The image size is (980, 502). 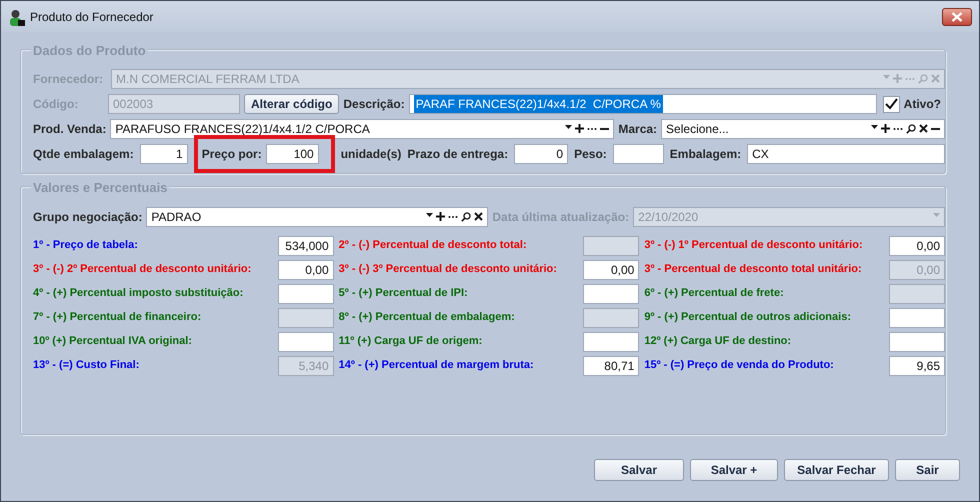 I want to click on field-label: Qtde embalagem:, so click(x=83, y=155).